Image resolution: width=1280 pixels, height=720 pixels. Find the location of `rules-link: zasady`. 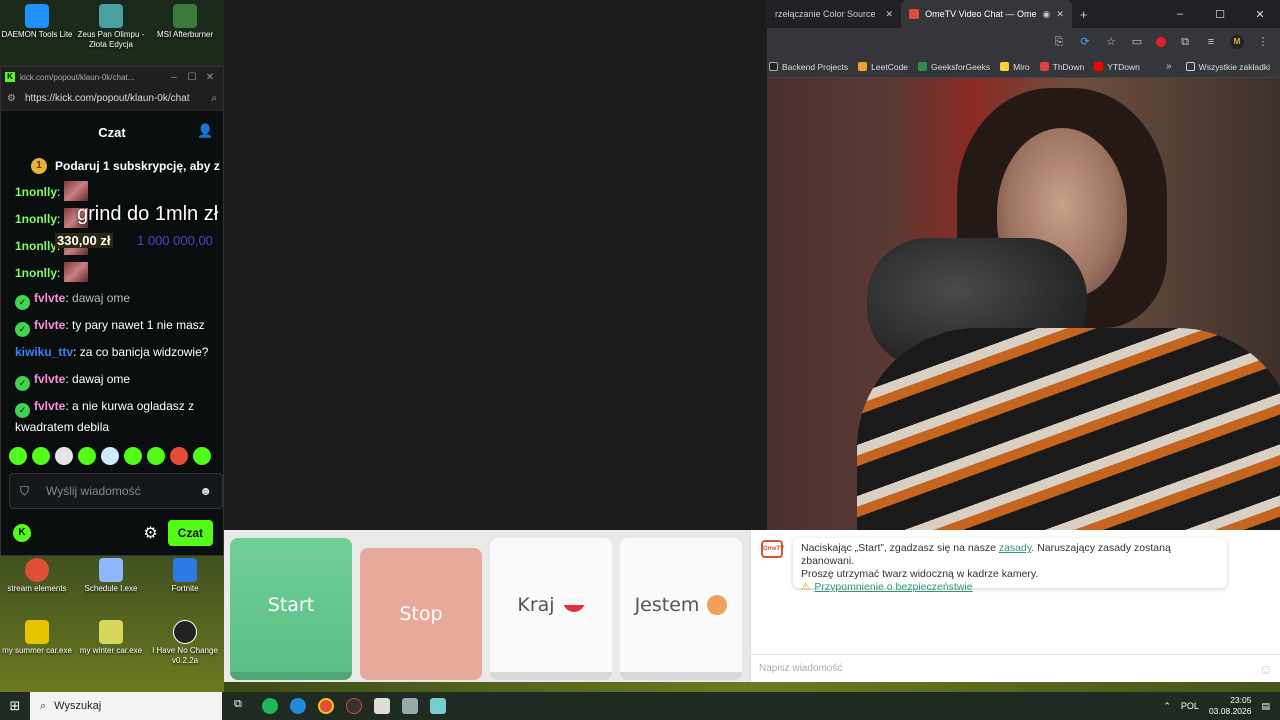

rules-link: zasady is located at coordinates (1015, 548).